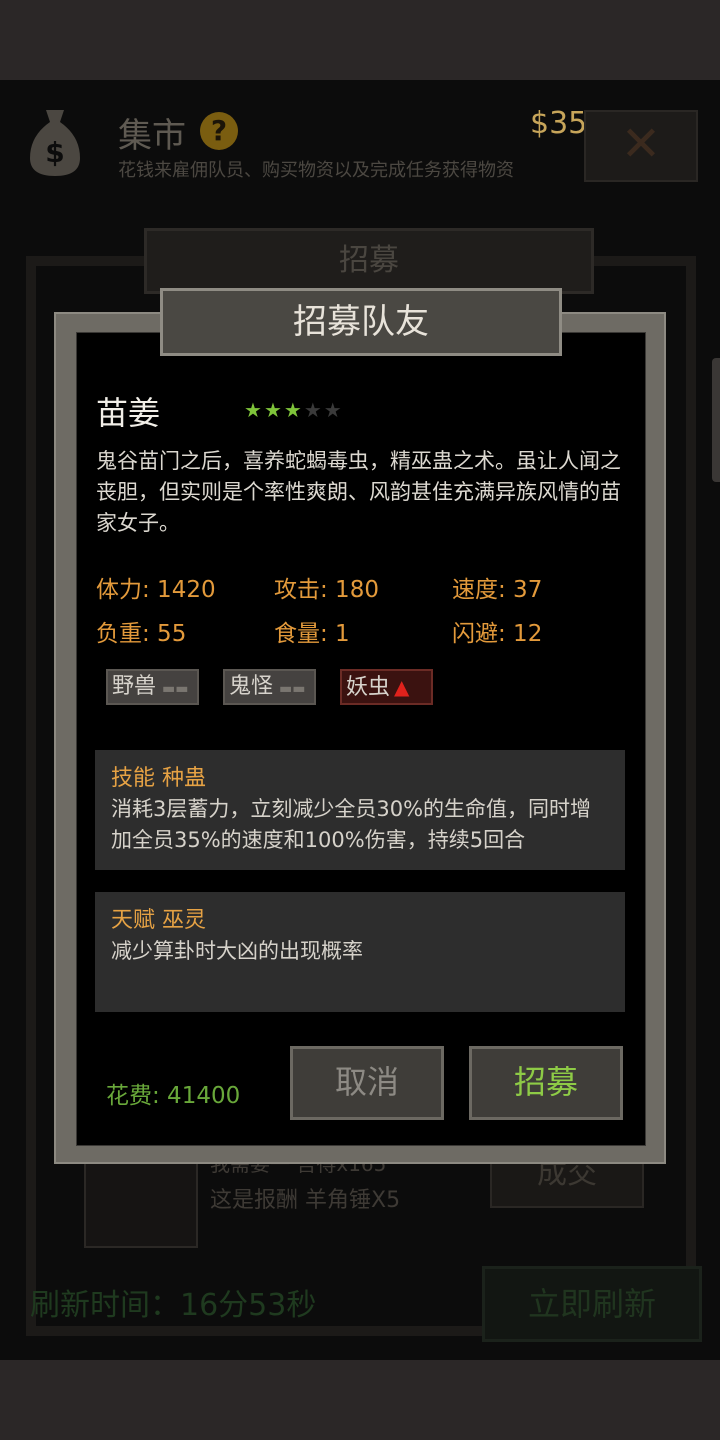  I want to click on tag-label: 妖虫, so click(368, 687).